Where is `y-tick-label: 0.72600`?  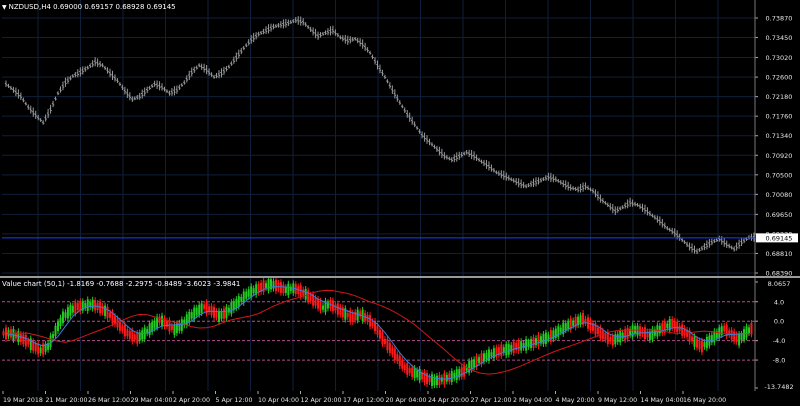 y-tick-label: 0.72600 is located at coordinates (779, 78).